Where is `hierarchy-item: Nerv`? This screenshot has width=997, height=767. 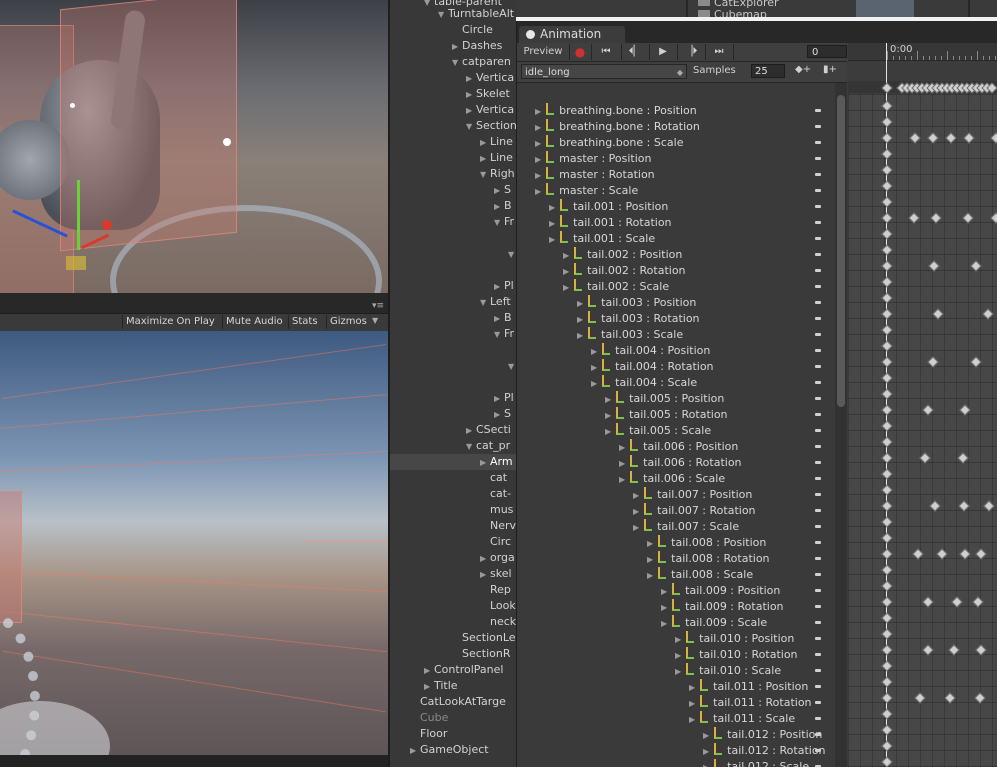 hierarchy-item: Nerv is located at coordinates (498, 526).